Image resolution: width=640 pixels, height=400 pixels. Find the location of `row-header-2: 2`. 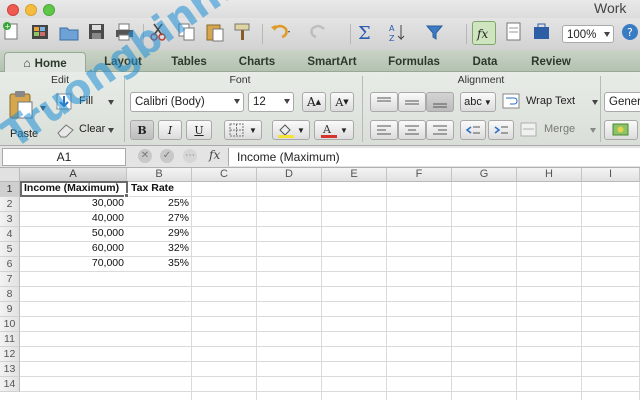

row-header-2: 2 is located at coordinates (10, 204).